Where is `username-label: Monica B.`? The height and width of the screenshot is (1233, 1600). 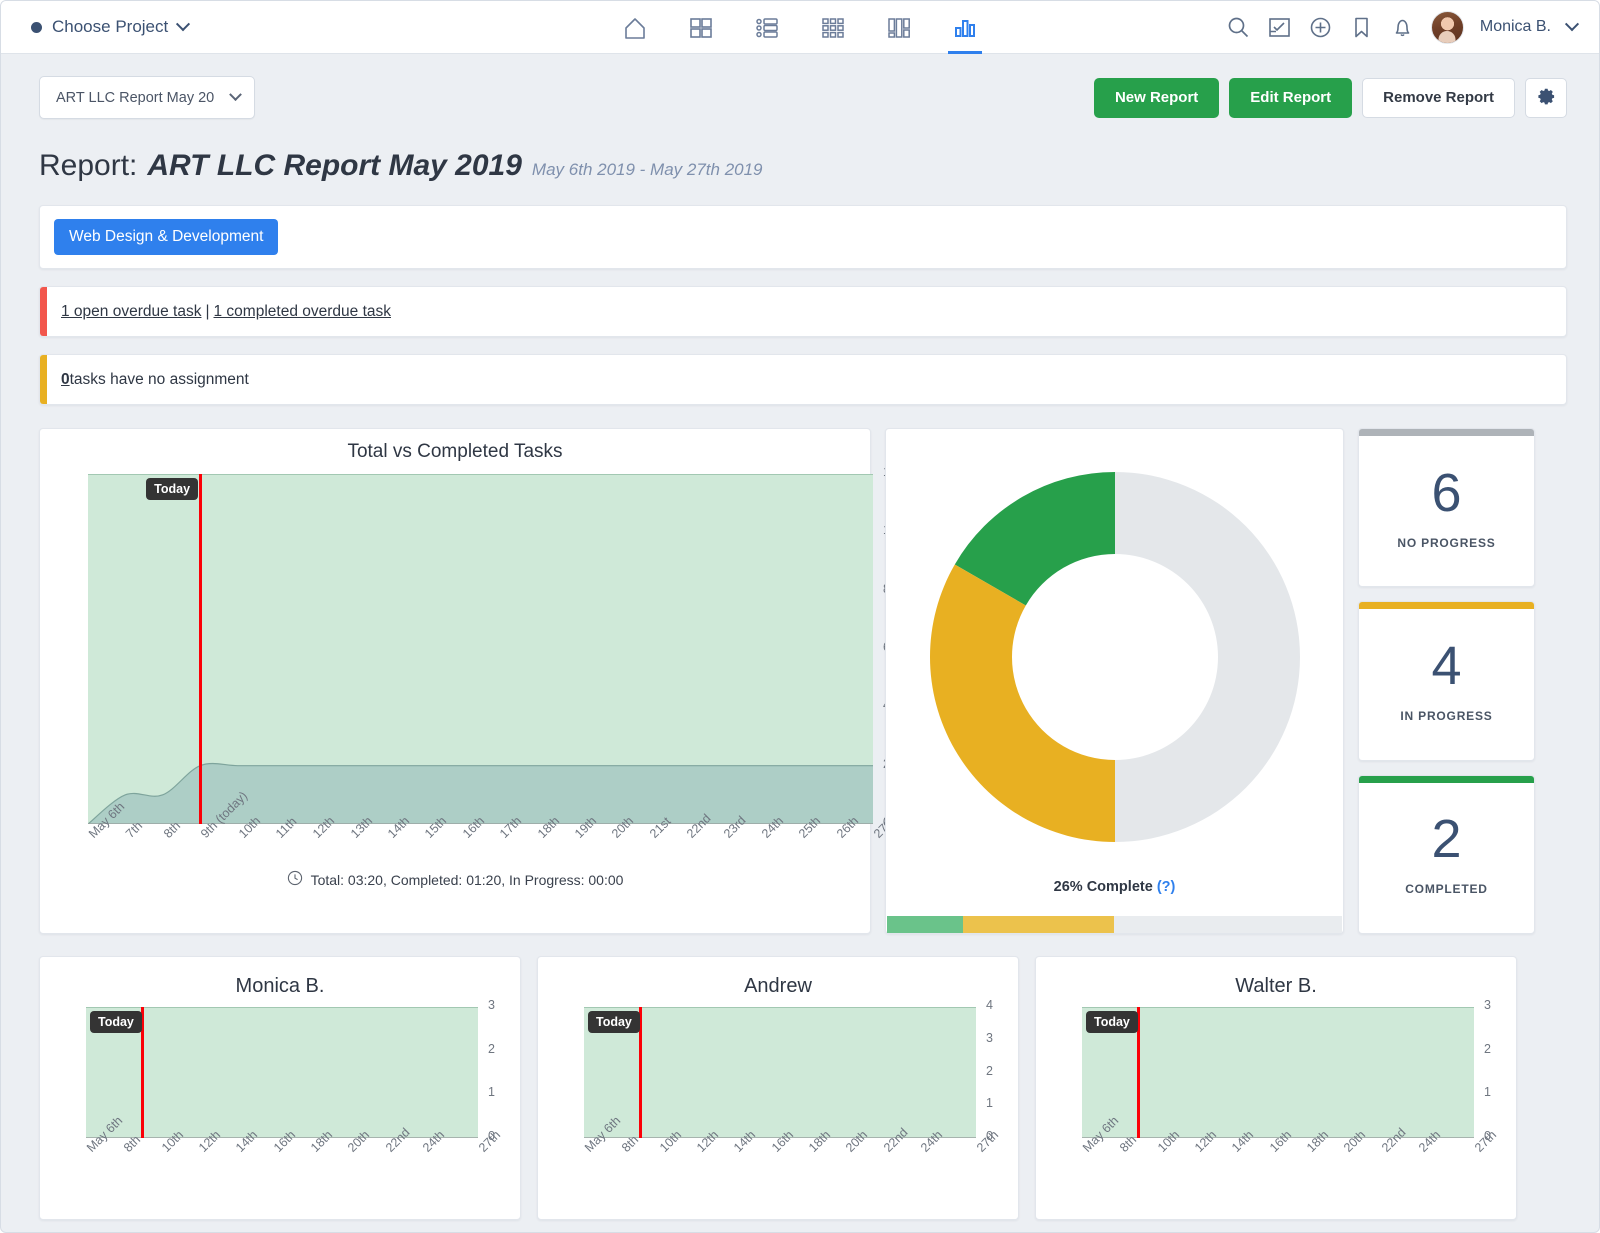 username-label: Monica B. is located at coordinates (1515, 27).